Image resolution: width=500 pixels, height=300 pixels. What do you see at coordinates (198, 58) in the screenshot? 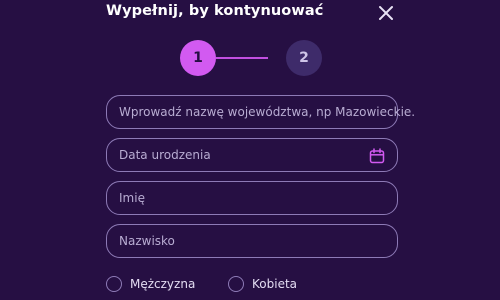
I see `step-1-indicator: 1` at bounding box center [198, 58].